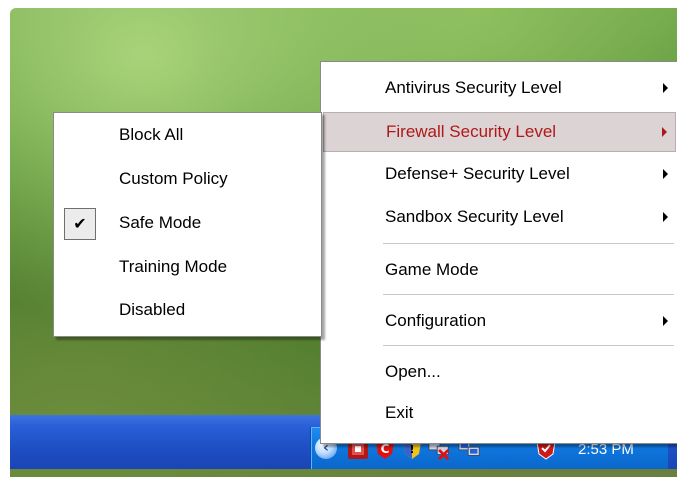 The height and width of the screenshot is (477, 677). Describe the element at coordinates (173, 178) in the screenshot. I see `submenu-item-label: Custom Policy` at that location.